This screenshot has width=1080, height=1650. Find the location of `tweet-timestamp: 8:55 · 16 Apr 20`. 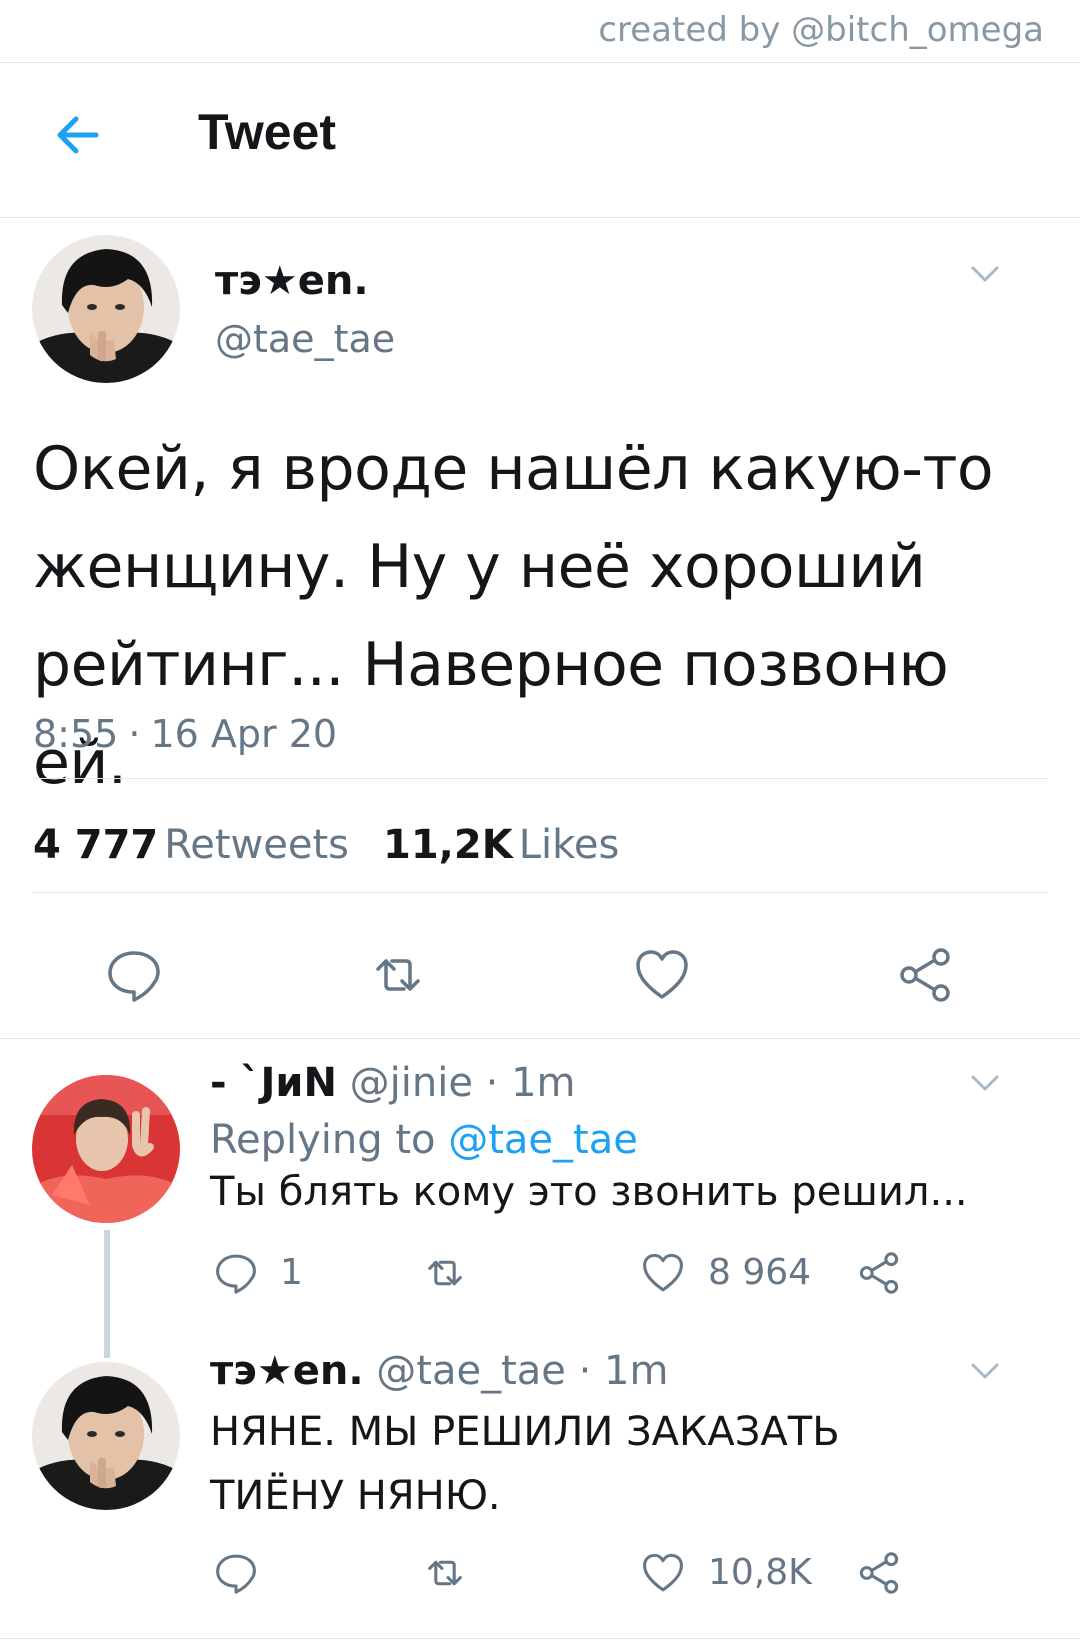

tweet-timestamp: 8:55 · 16 Apr 20 is located at coordinates (185, 734).